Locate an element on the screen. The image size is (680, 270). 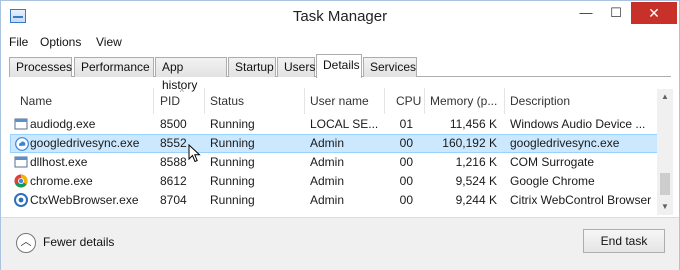
tab-users: Users is located at coordinates (296, 67).